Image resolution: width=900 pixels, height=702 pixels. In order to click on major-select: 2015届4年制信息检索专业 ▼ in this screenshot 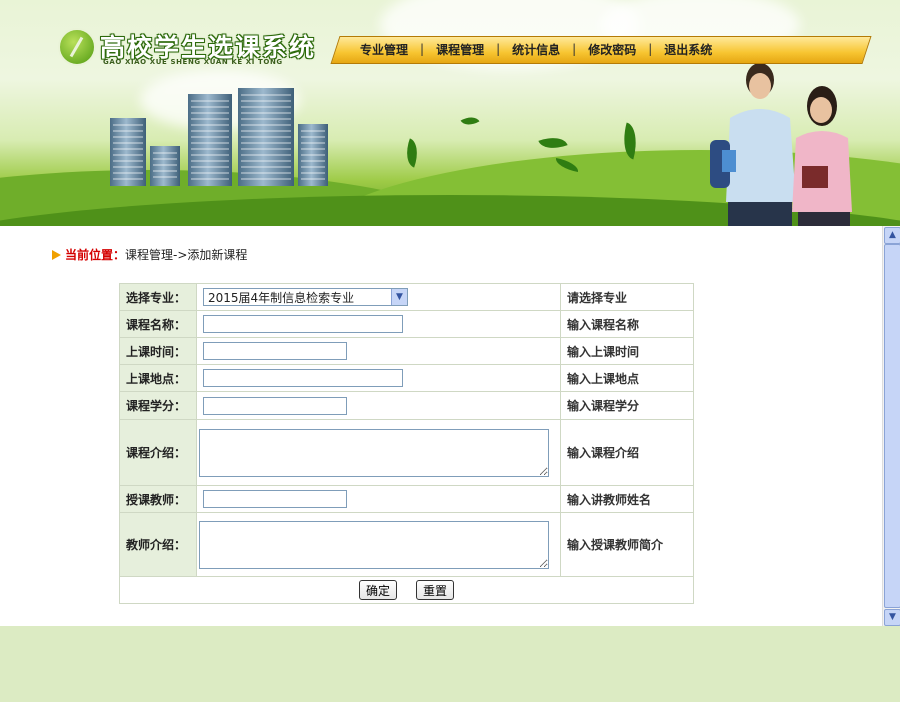, I will do `click(305, 297)`.